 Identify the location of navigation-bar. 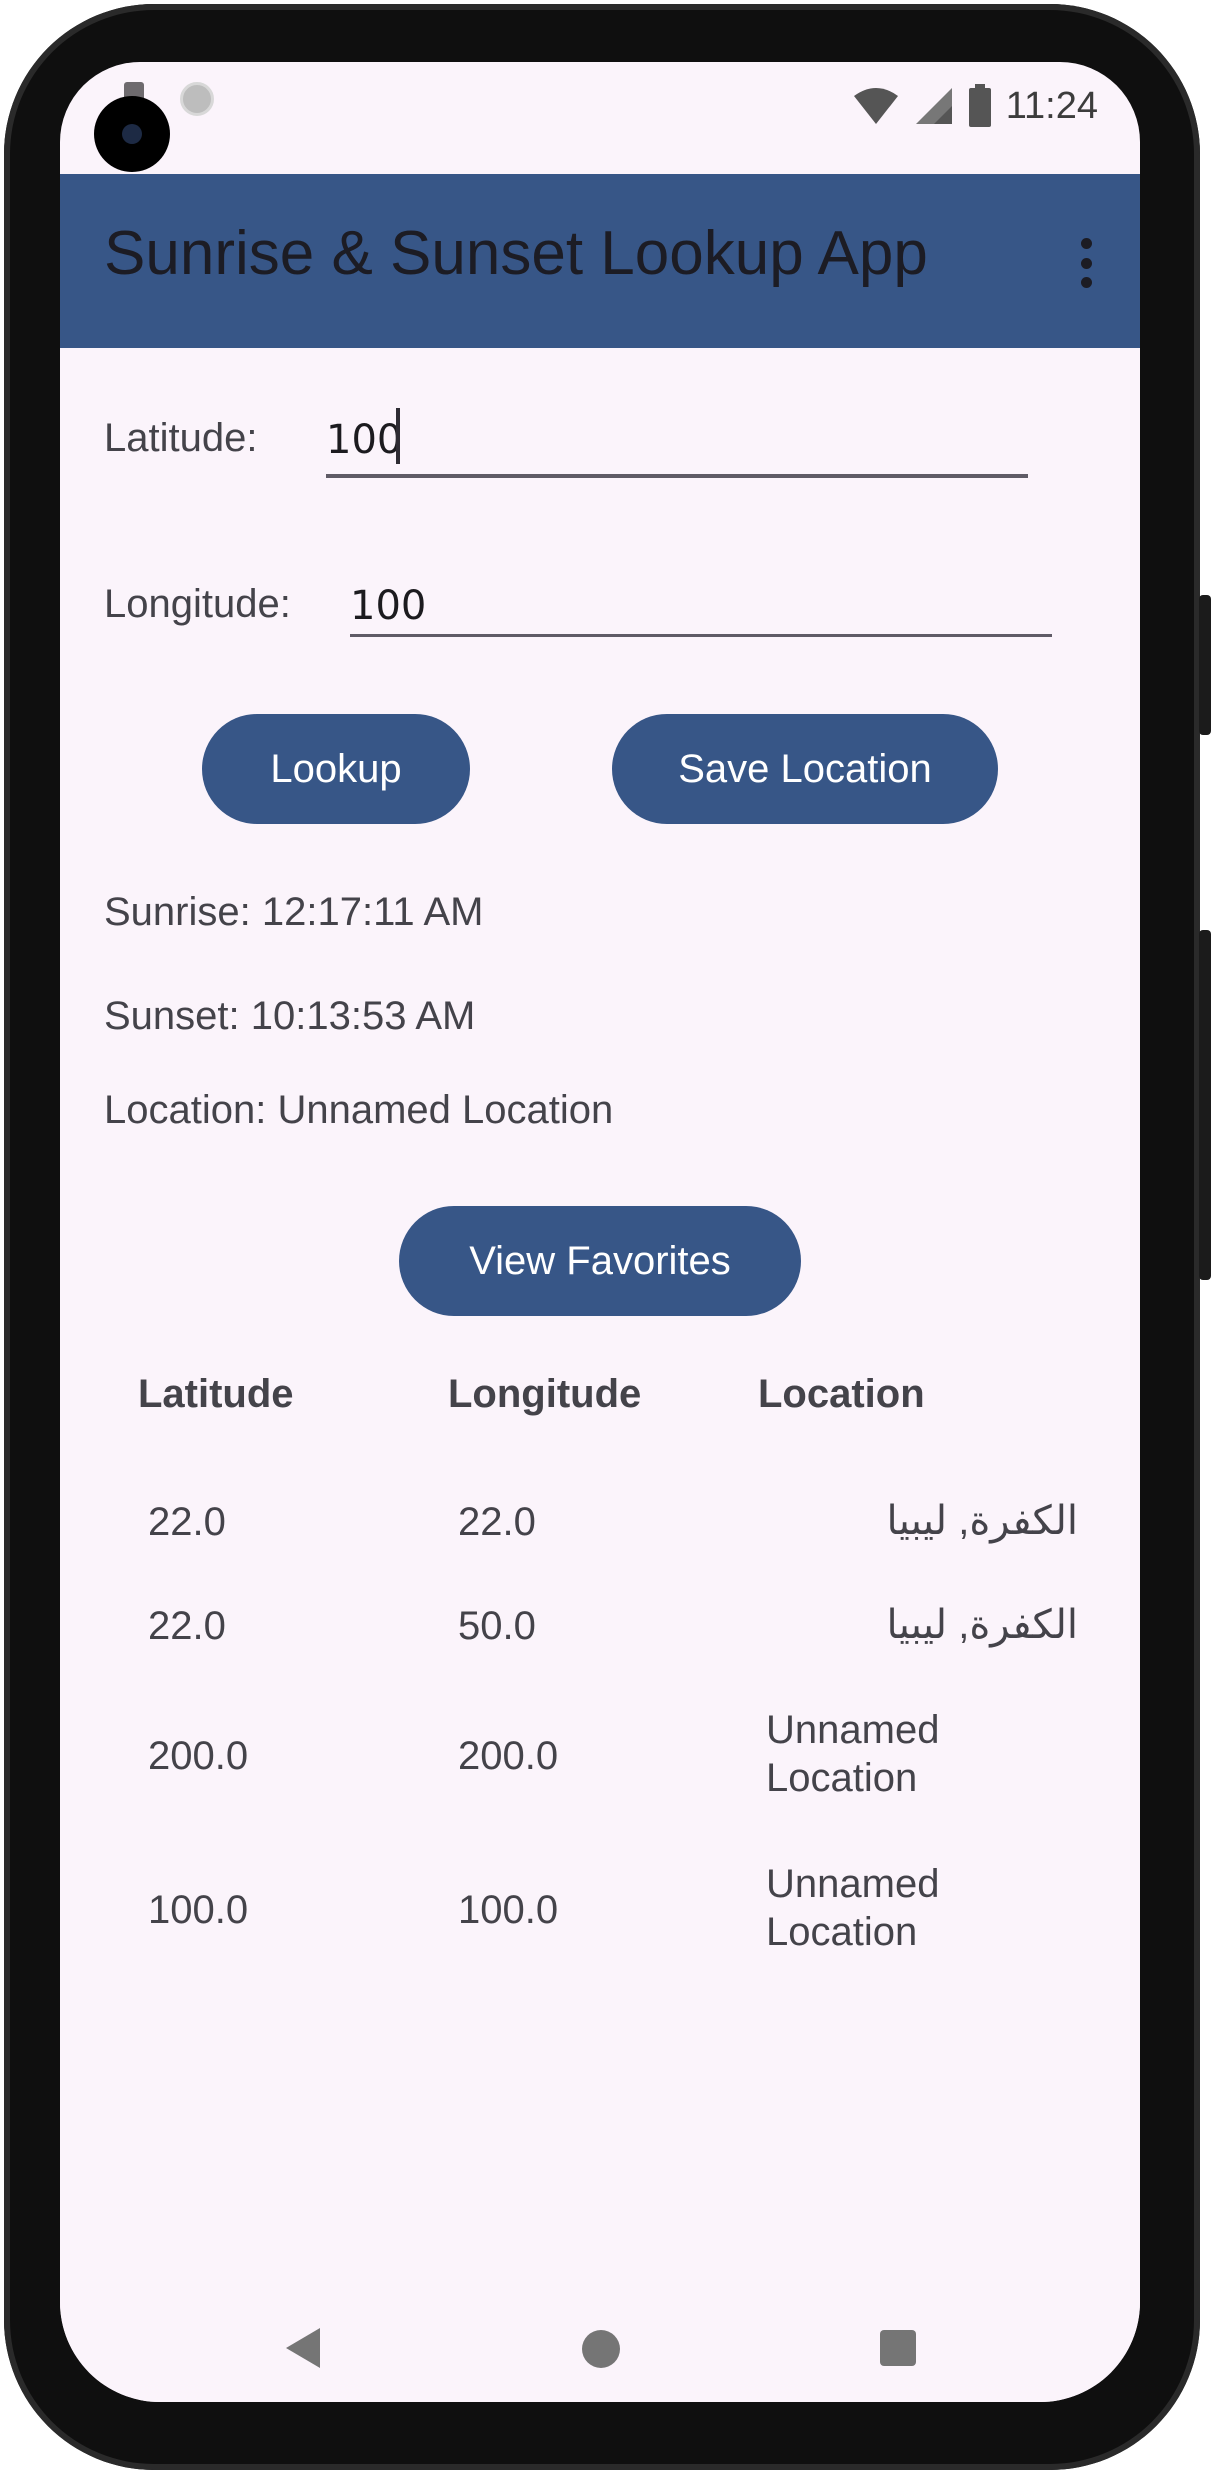
(600, 2337).